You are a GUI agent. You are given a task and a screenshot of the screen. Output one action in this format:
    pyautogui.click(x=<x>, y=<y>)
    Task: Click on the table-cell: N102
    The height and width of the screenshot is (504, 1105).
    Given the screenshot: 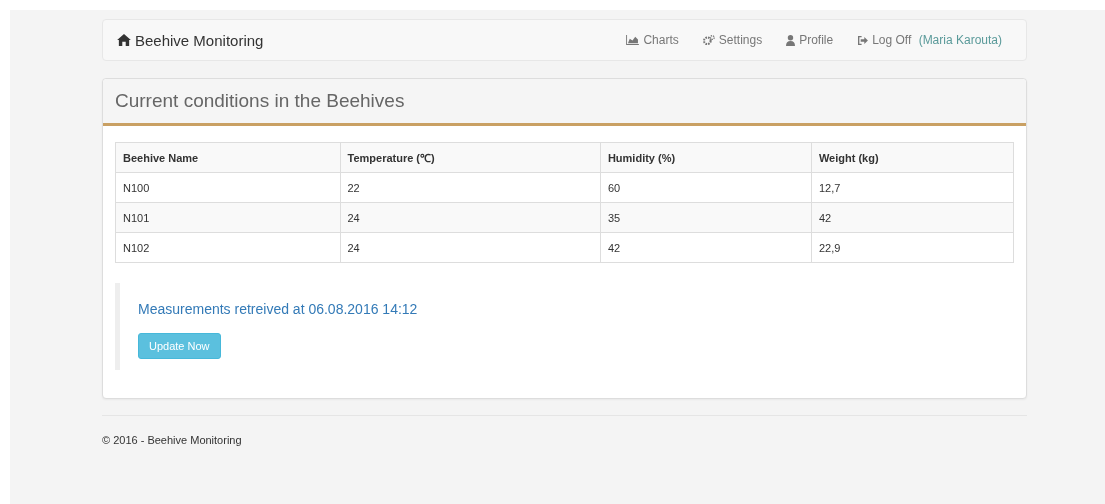 What is the action you would take?
    pyautogui.click(x=227, y=247)
    